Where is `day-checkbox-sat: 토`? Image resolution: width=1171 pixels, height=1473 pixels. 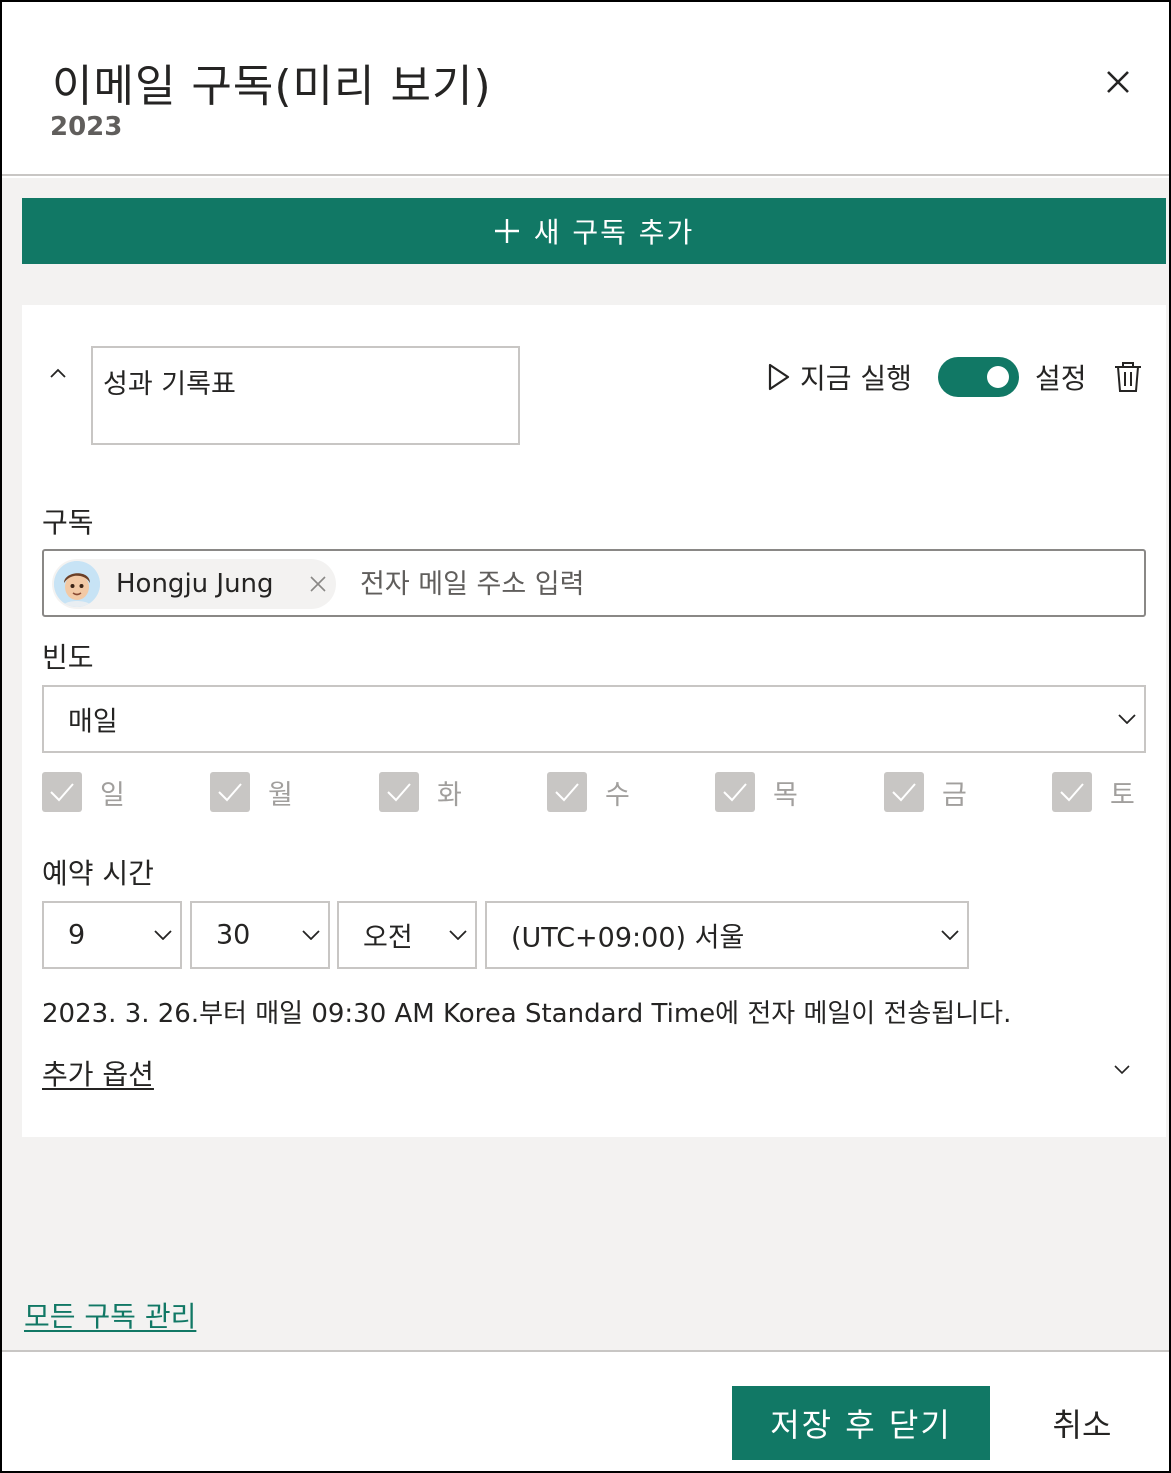 day-checkbox-sat: 토 is located at coordinates (1093, 792).